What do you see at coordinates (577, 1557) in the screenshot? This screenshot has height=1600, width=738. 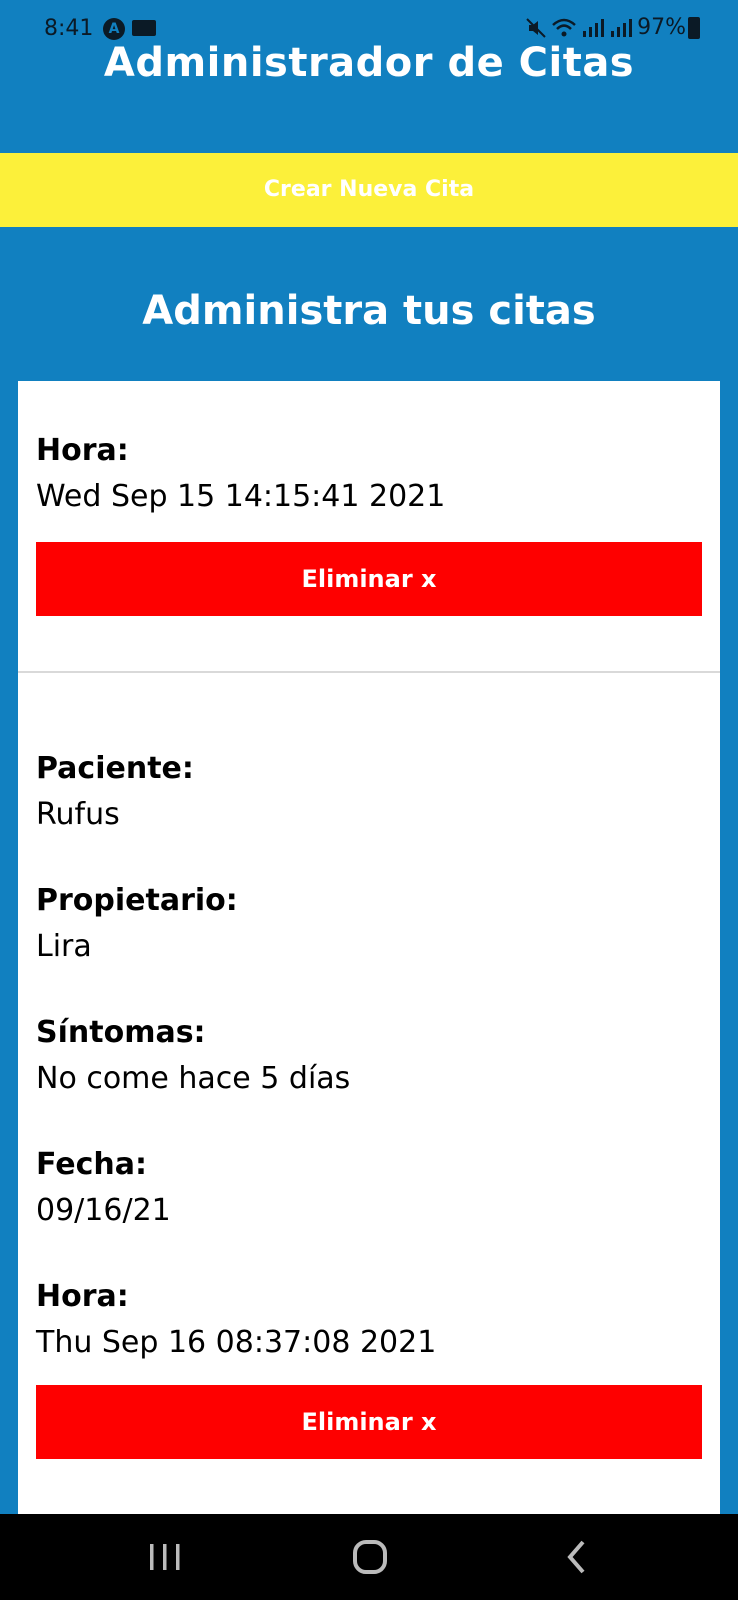 I see `back-icon` at bounding box center [577, 1557].